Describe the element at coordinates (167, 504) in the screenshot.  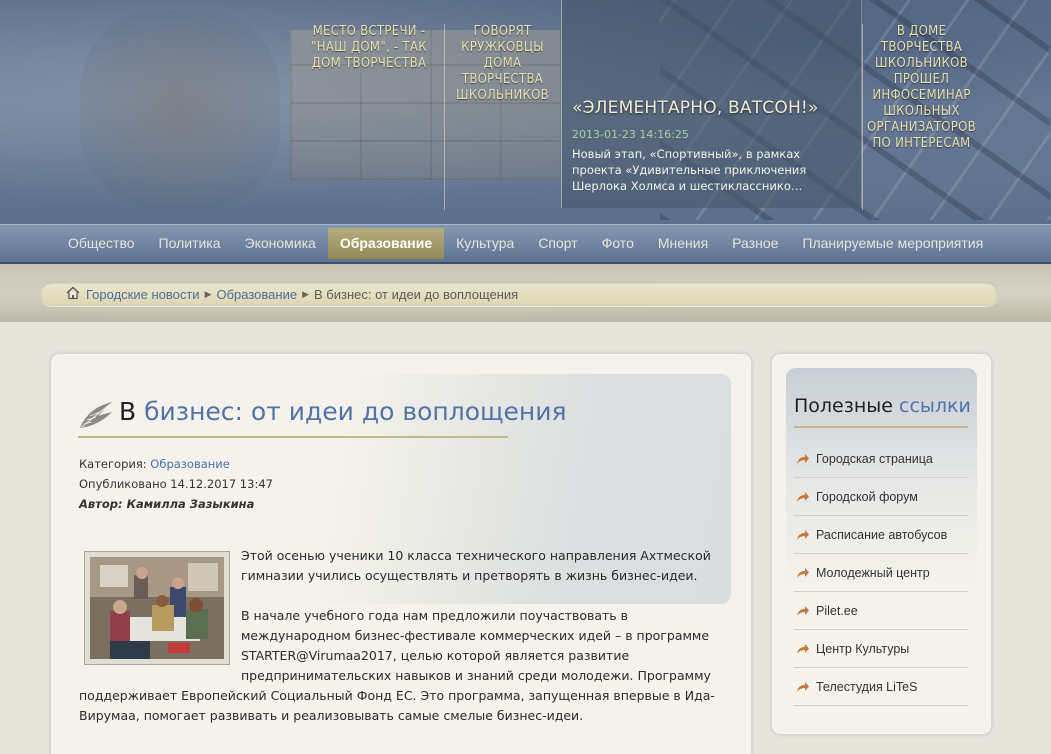
I see `author: Автор: Камилла Зазыкина` at that location.